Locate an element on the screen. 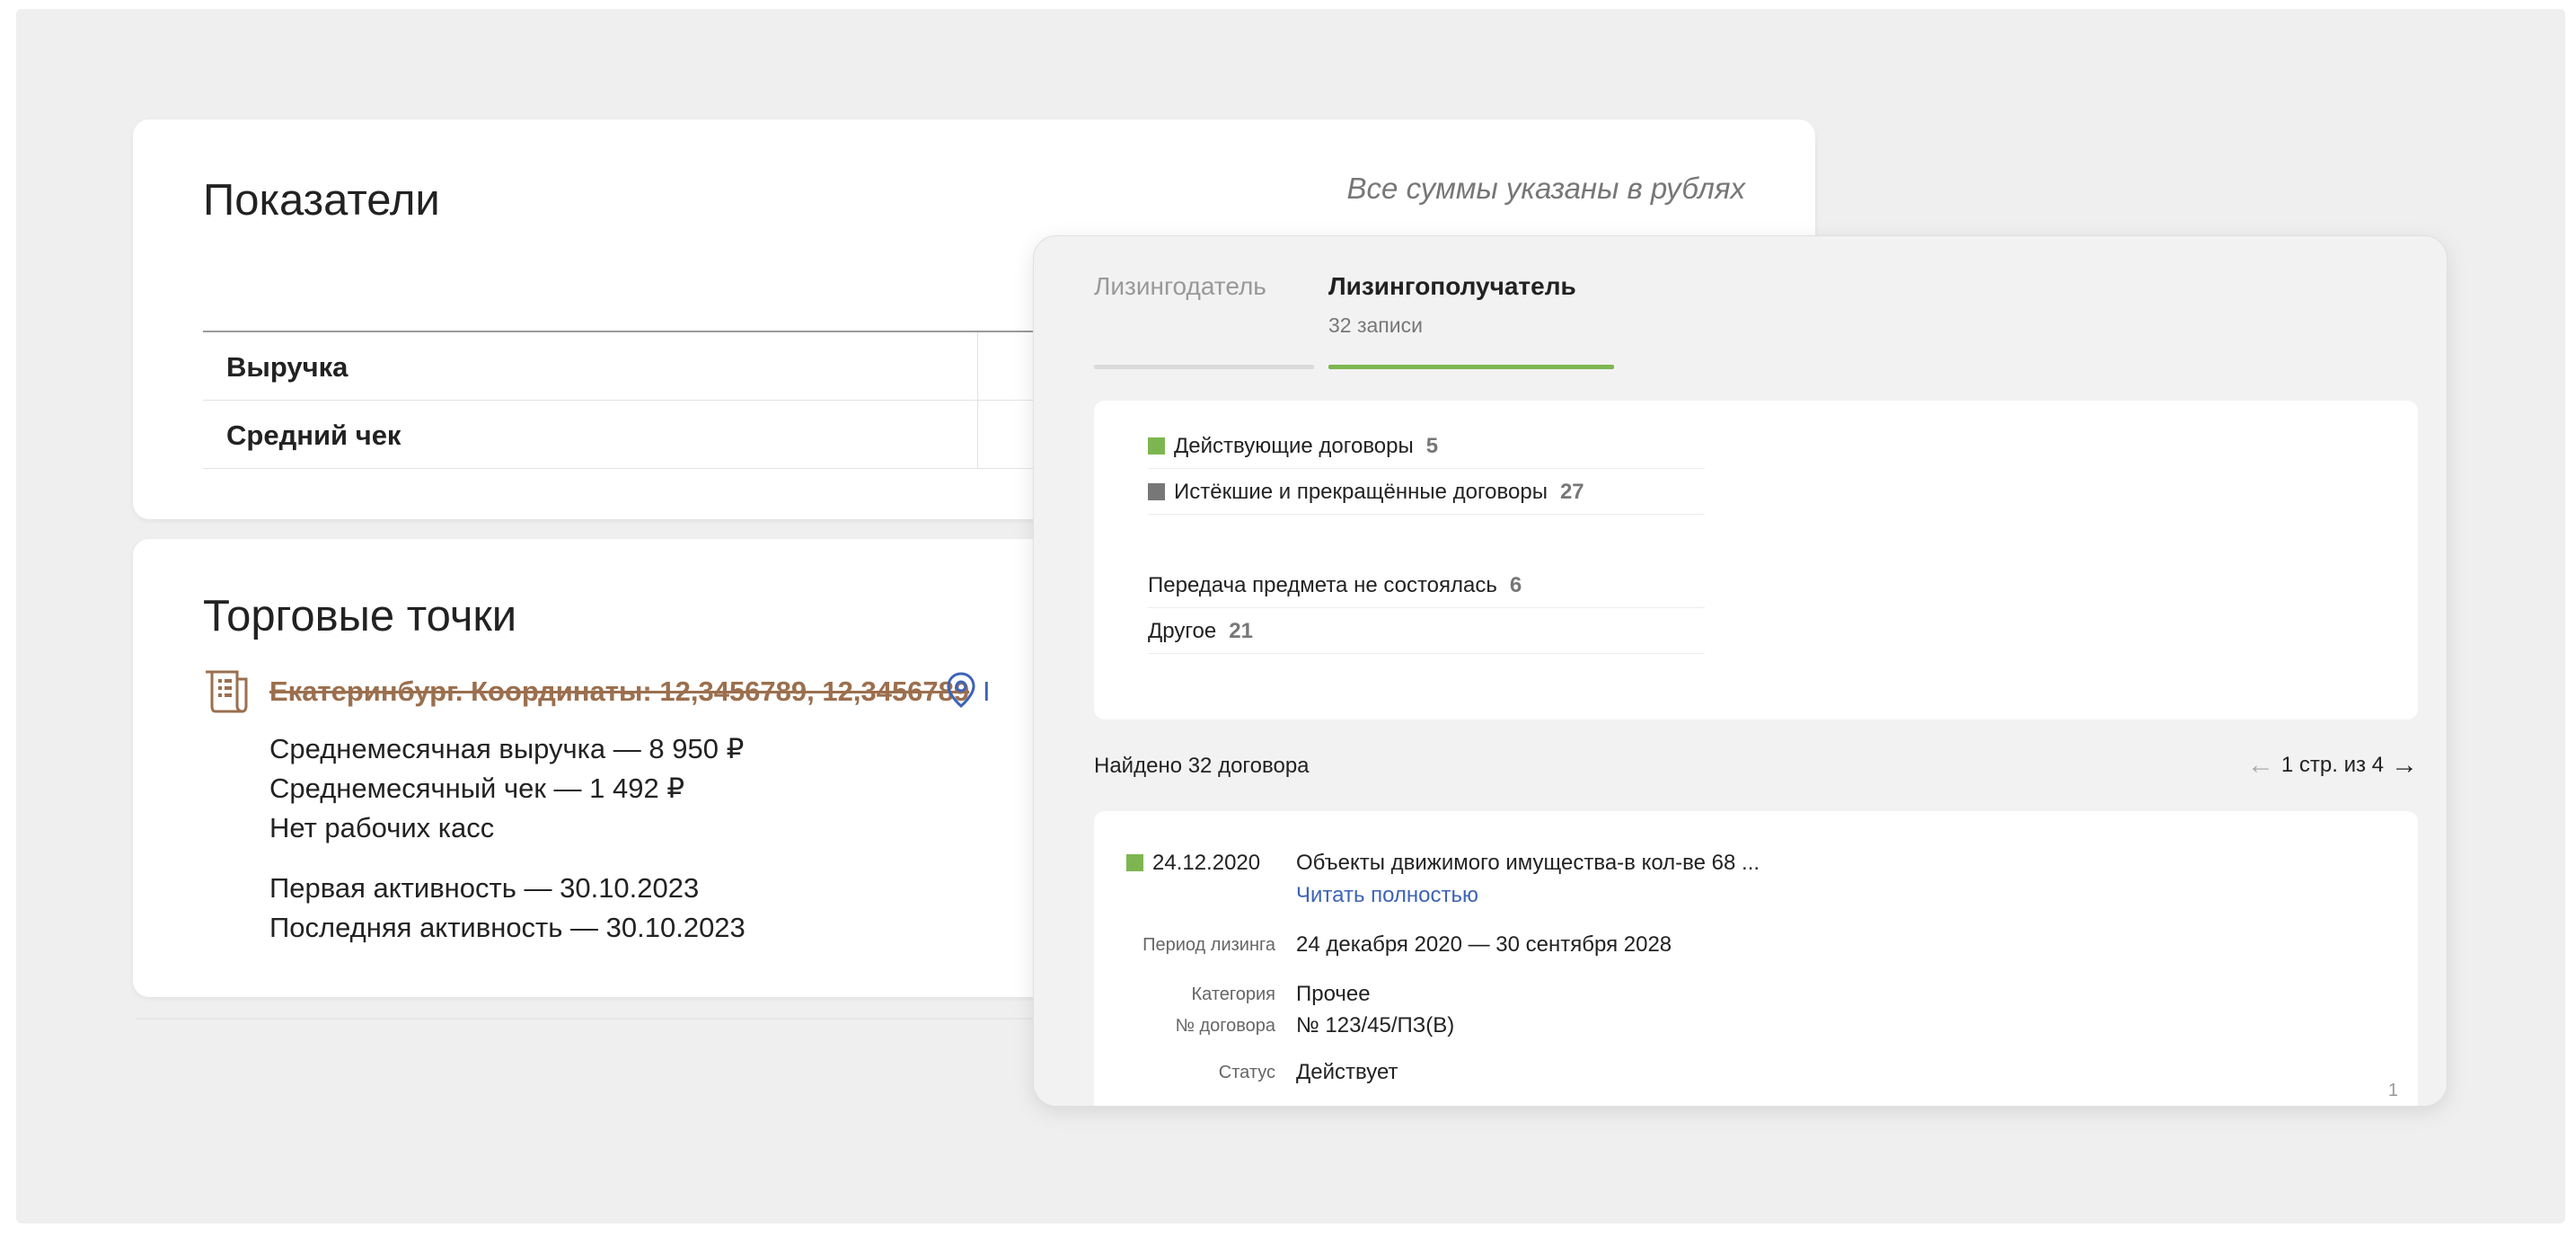 Image resolution: width=2576 pixels, height=1236 pixels. divider is located at coordinates (586, 1019).